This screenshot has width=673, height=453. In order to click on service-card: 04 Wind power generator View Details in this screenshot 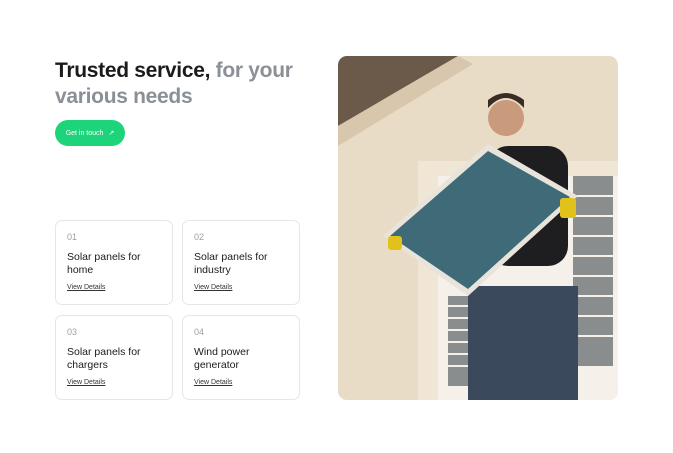, I will do `click(241, 357)`.